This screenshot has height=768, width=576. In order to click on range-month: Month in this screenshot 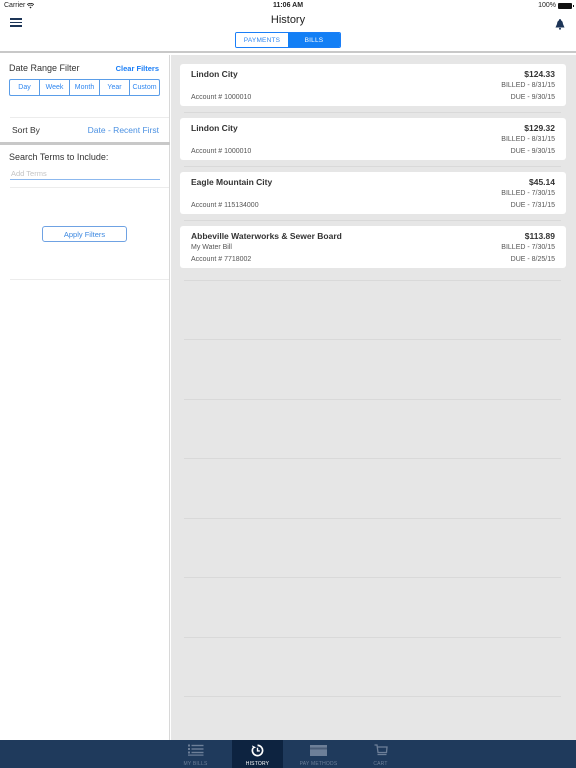, I will do `click(85, 87)`.